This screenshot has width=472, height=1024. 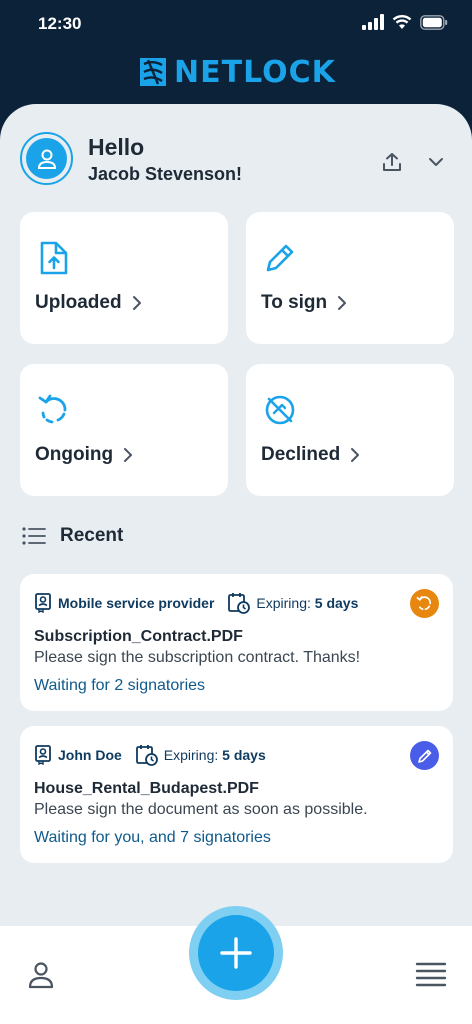 What do you see at coordinates (434, 22) in the screenshot?
I see `battery-icon` at bounding box center [434, 22].